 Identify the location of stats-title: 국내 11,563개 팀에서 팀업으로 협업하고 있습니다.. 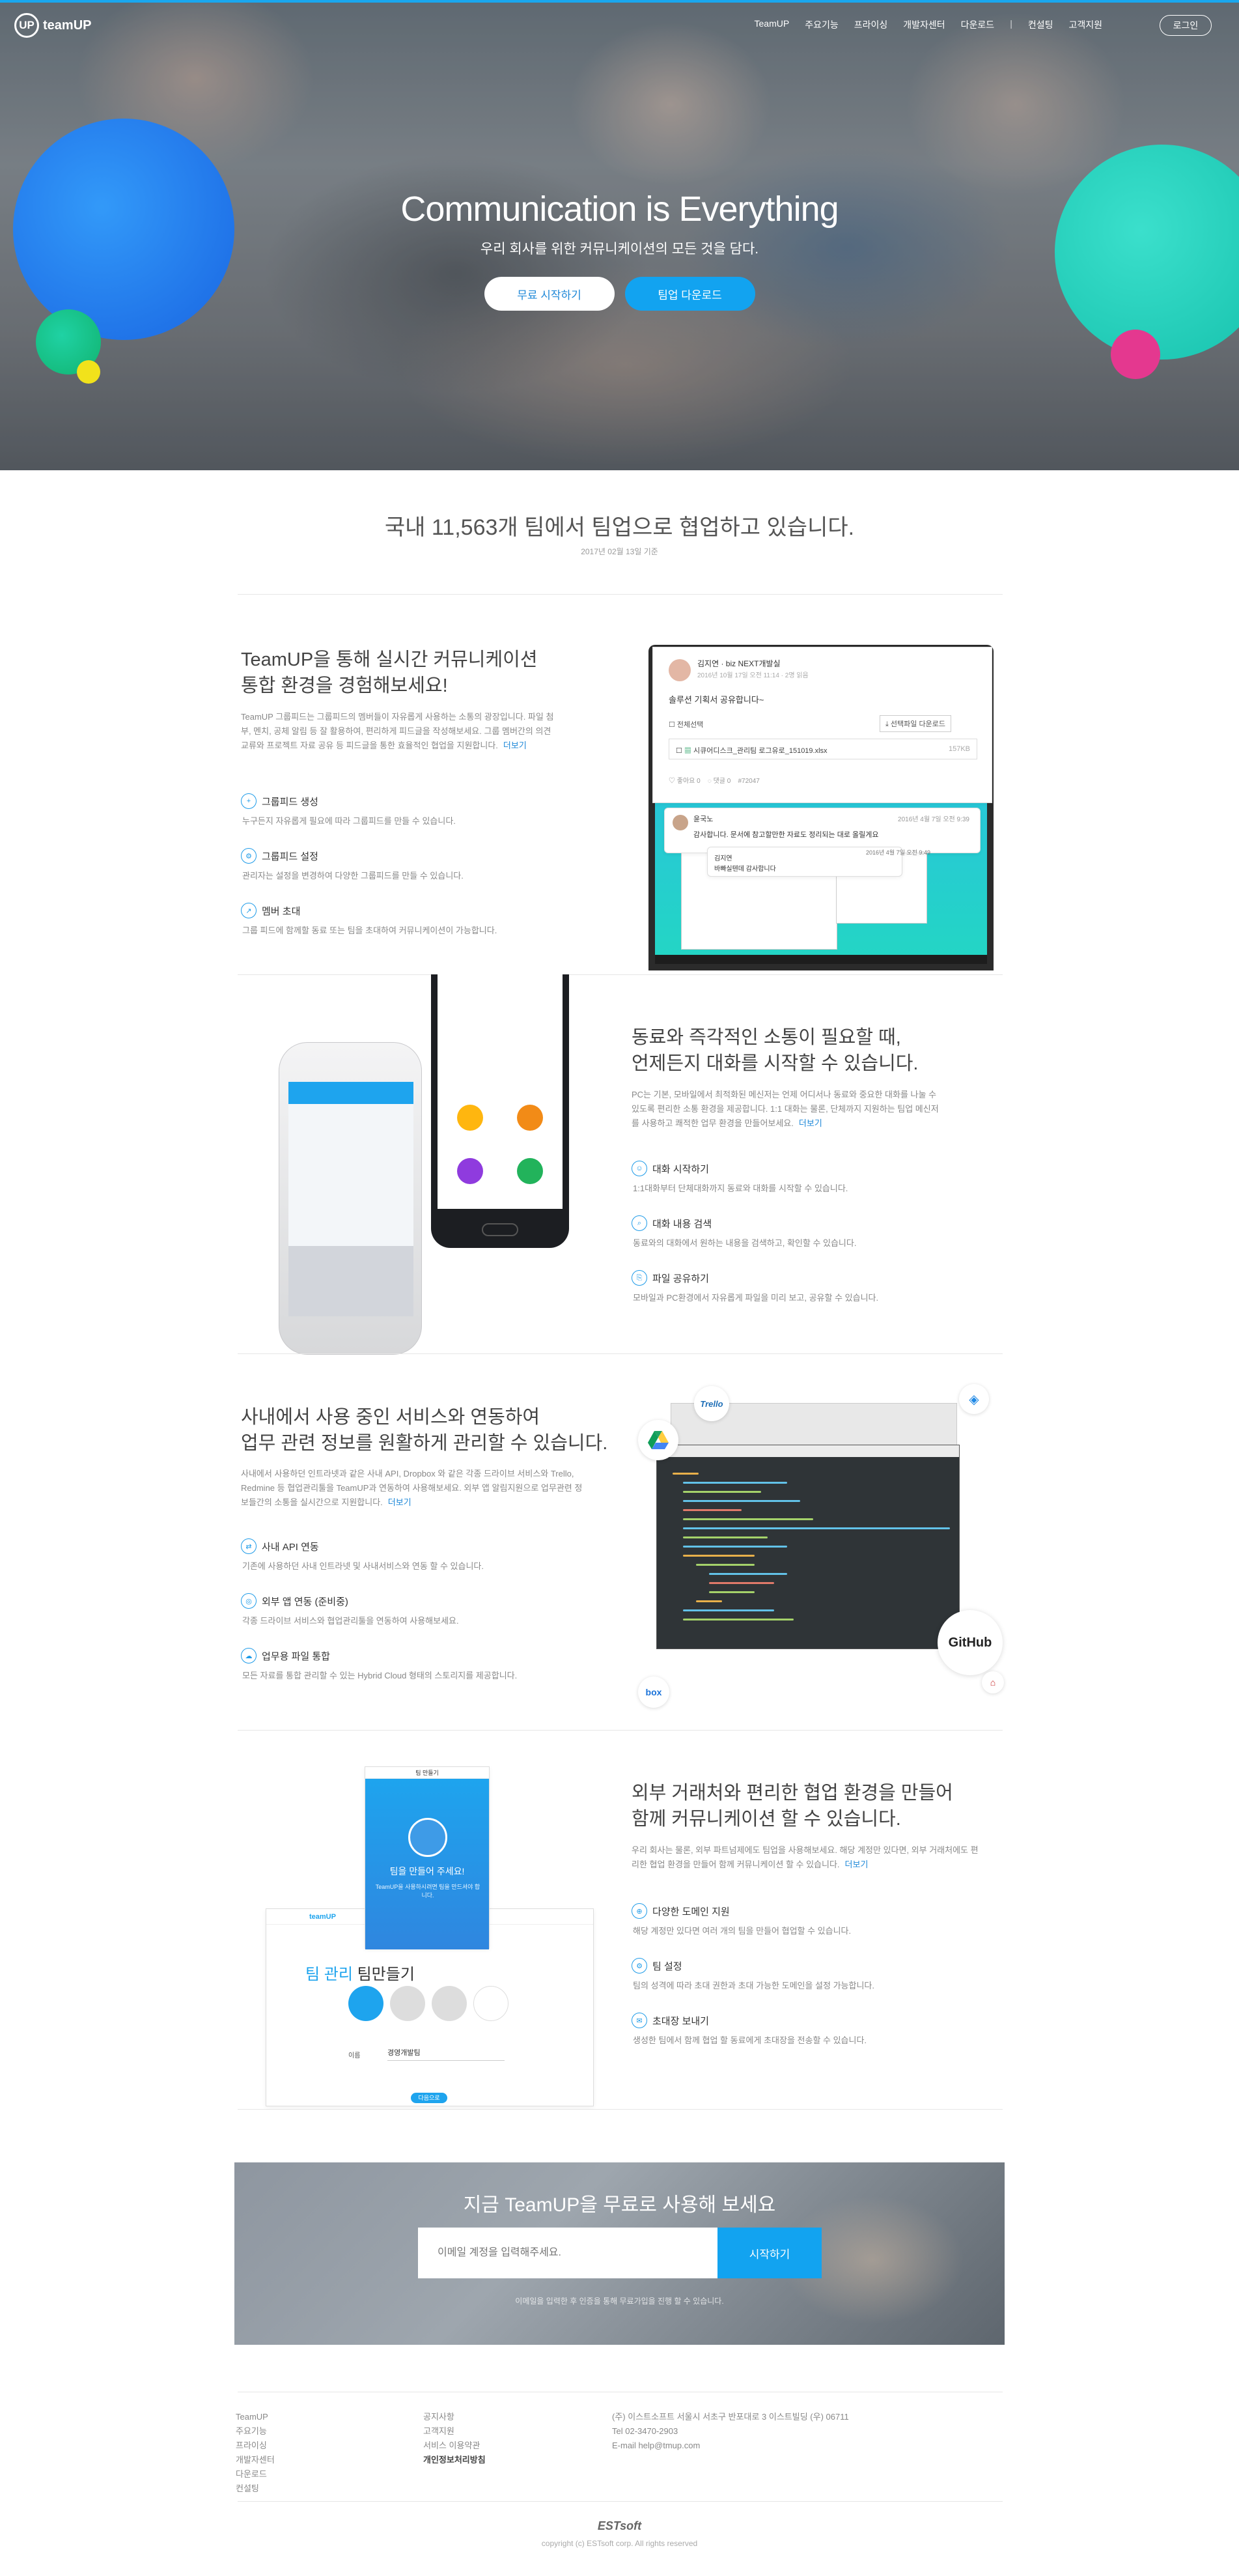
(619, 527).